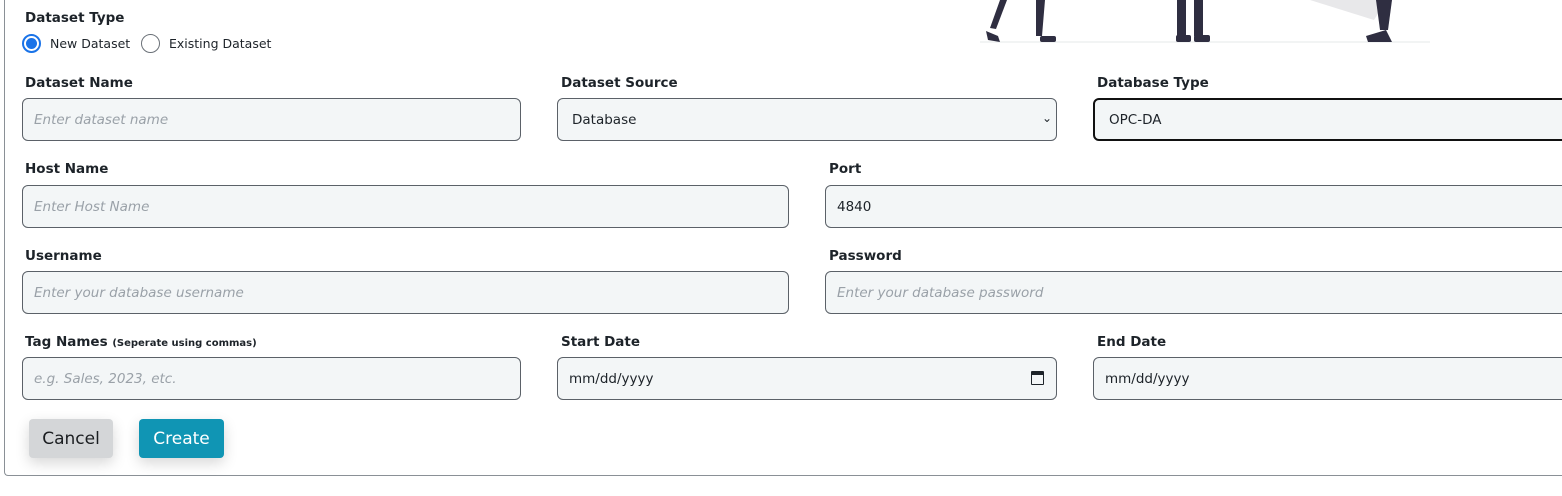  What do you see at coordinates (1193, 206) in the screenshot?
I see `port-input: 4840` at bounding box center [1193, 206].